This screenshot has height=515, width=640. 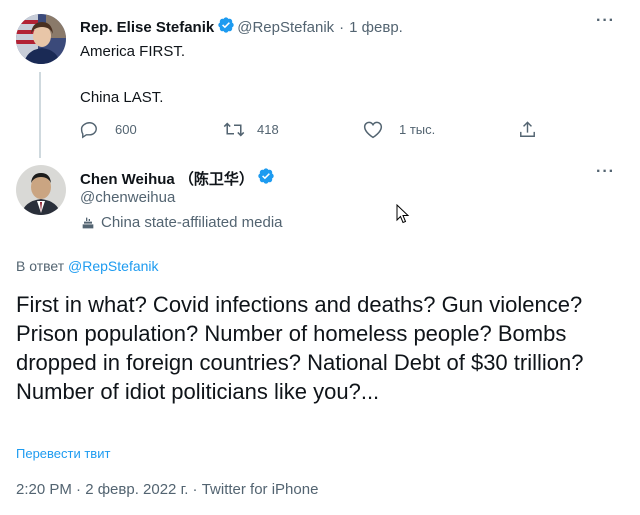 What do you see at coordinates (147, 27) in the screenshot?
I see `tweet1-author-name: Rep. Elise Stefanik` at bounding box center [147, 27].